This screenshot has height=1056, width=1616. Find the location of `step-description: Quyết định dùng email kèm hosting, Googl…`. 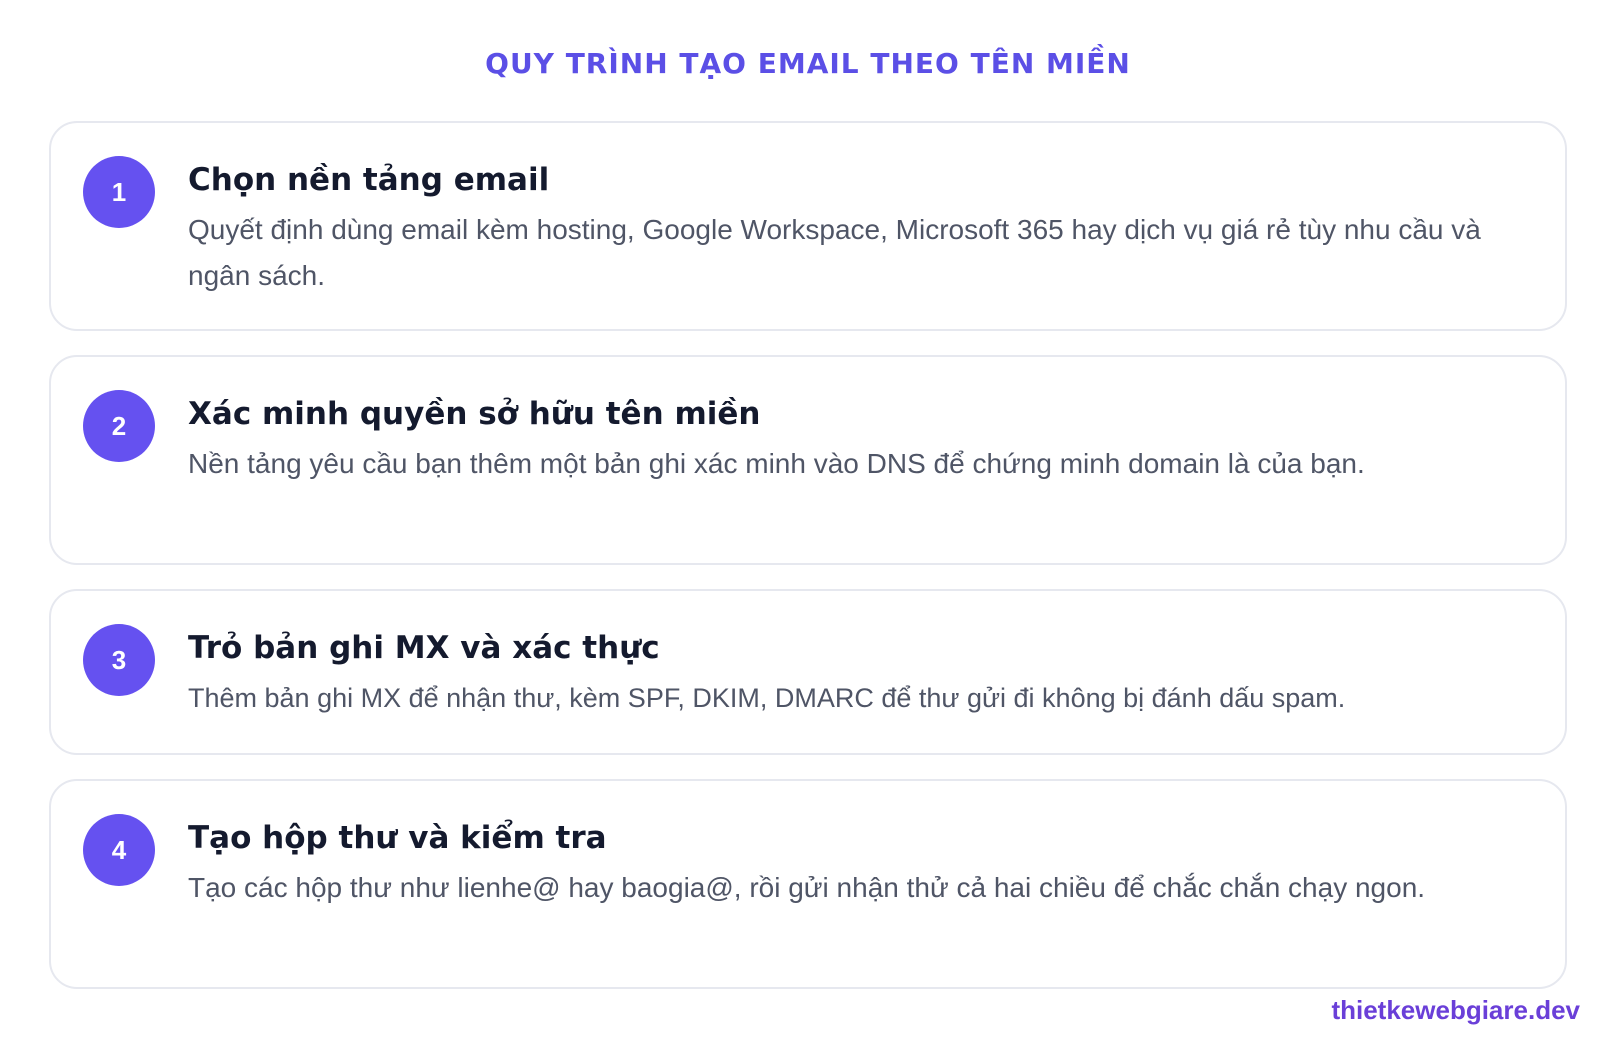

step-description: Quyết định dùng email kèm hosting, Googl… is located at coordinates (834, 252).